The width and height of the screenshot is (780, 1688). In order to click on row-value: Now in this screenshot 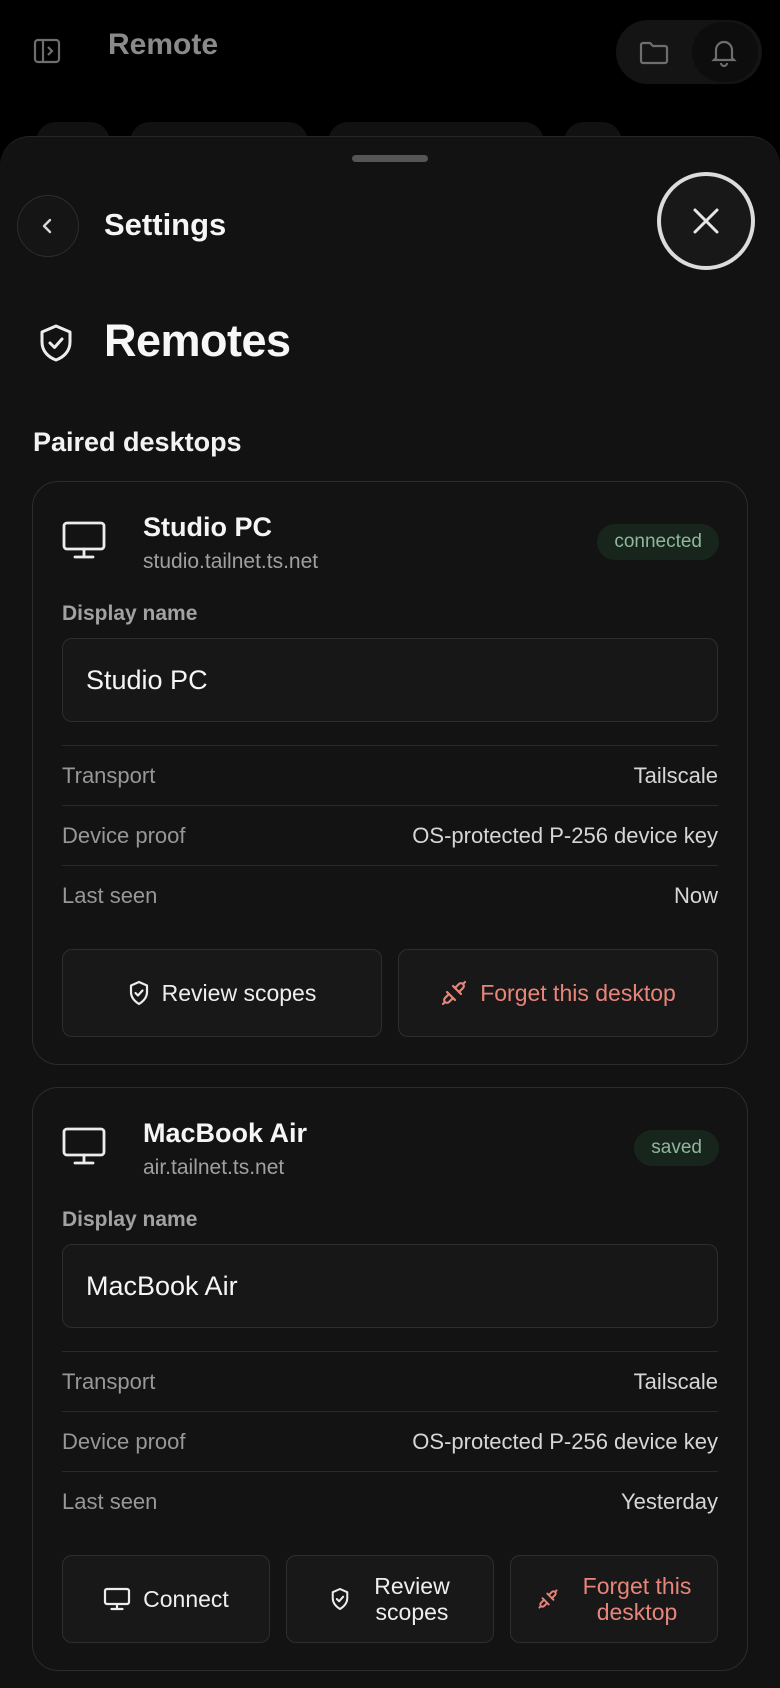, I will do `click(695, 895)`.